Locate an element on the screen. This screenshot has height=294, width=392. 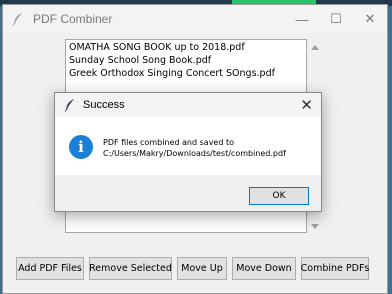
scroll-down-arrow-icon is located at coordinates (315, 226).